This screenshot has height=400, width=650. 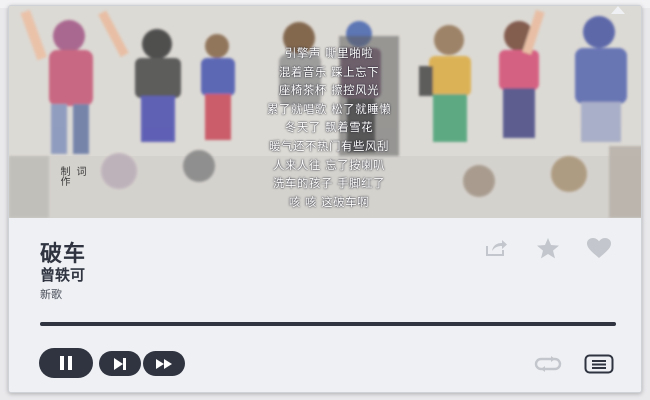 I want to click on lyric-line: 咳 咳 这破车啊, so click(x=329, y=201).